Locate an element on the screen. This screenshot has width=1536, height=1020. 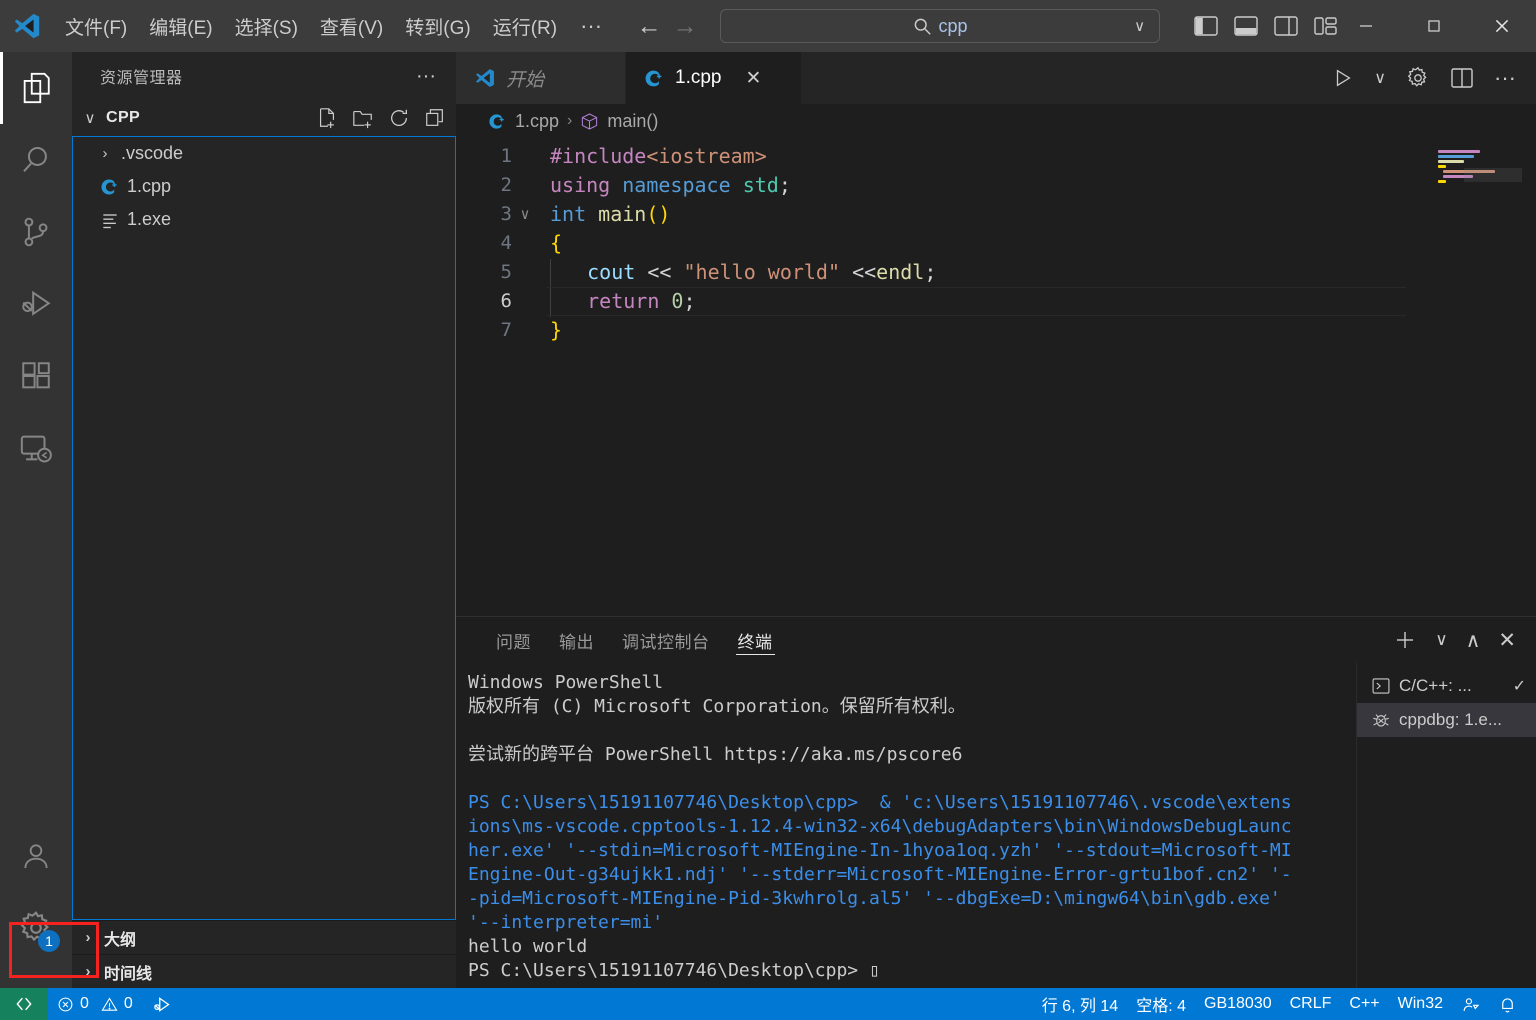
tree-item-1cpp: 1.cpp is located at coordinates (264, 186).